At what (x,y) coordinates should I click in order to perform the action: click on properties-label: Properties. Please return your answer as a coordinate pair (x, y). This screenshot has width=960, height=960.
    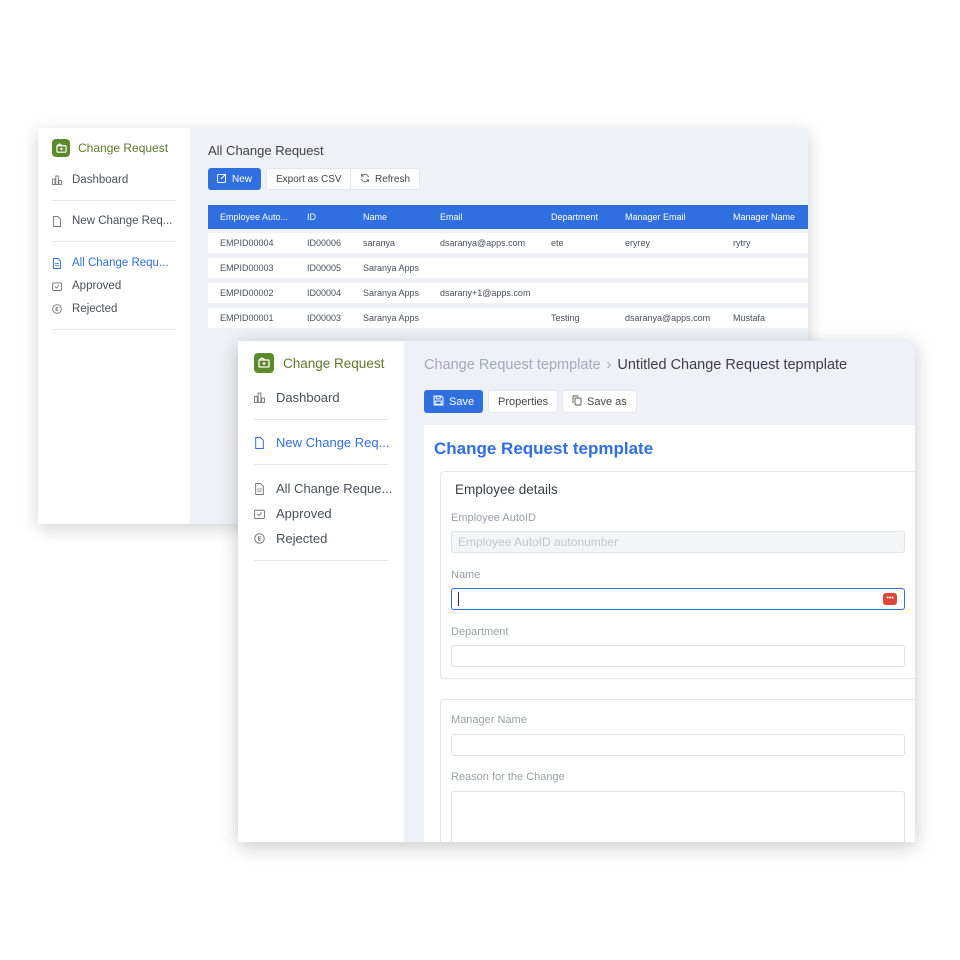
    Looking at the image, I should click on (523, 401).